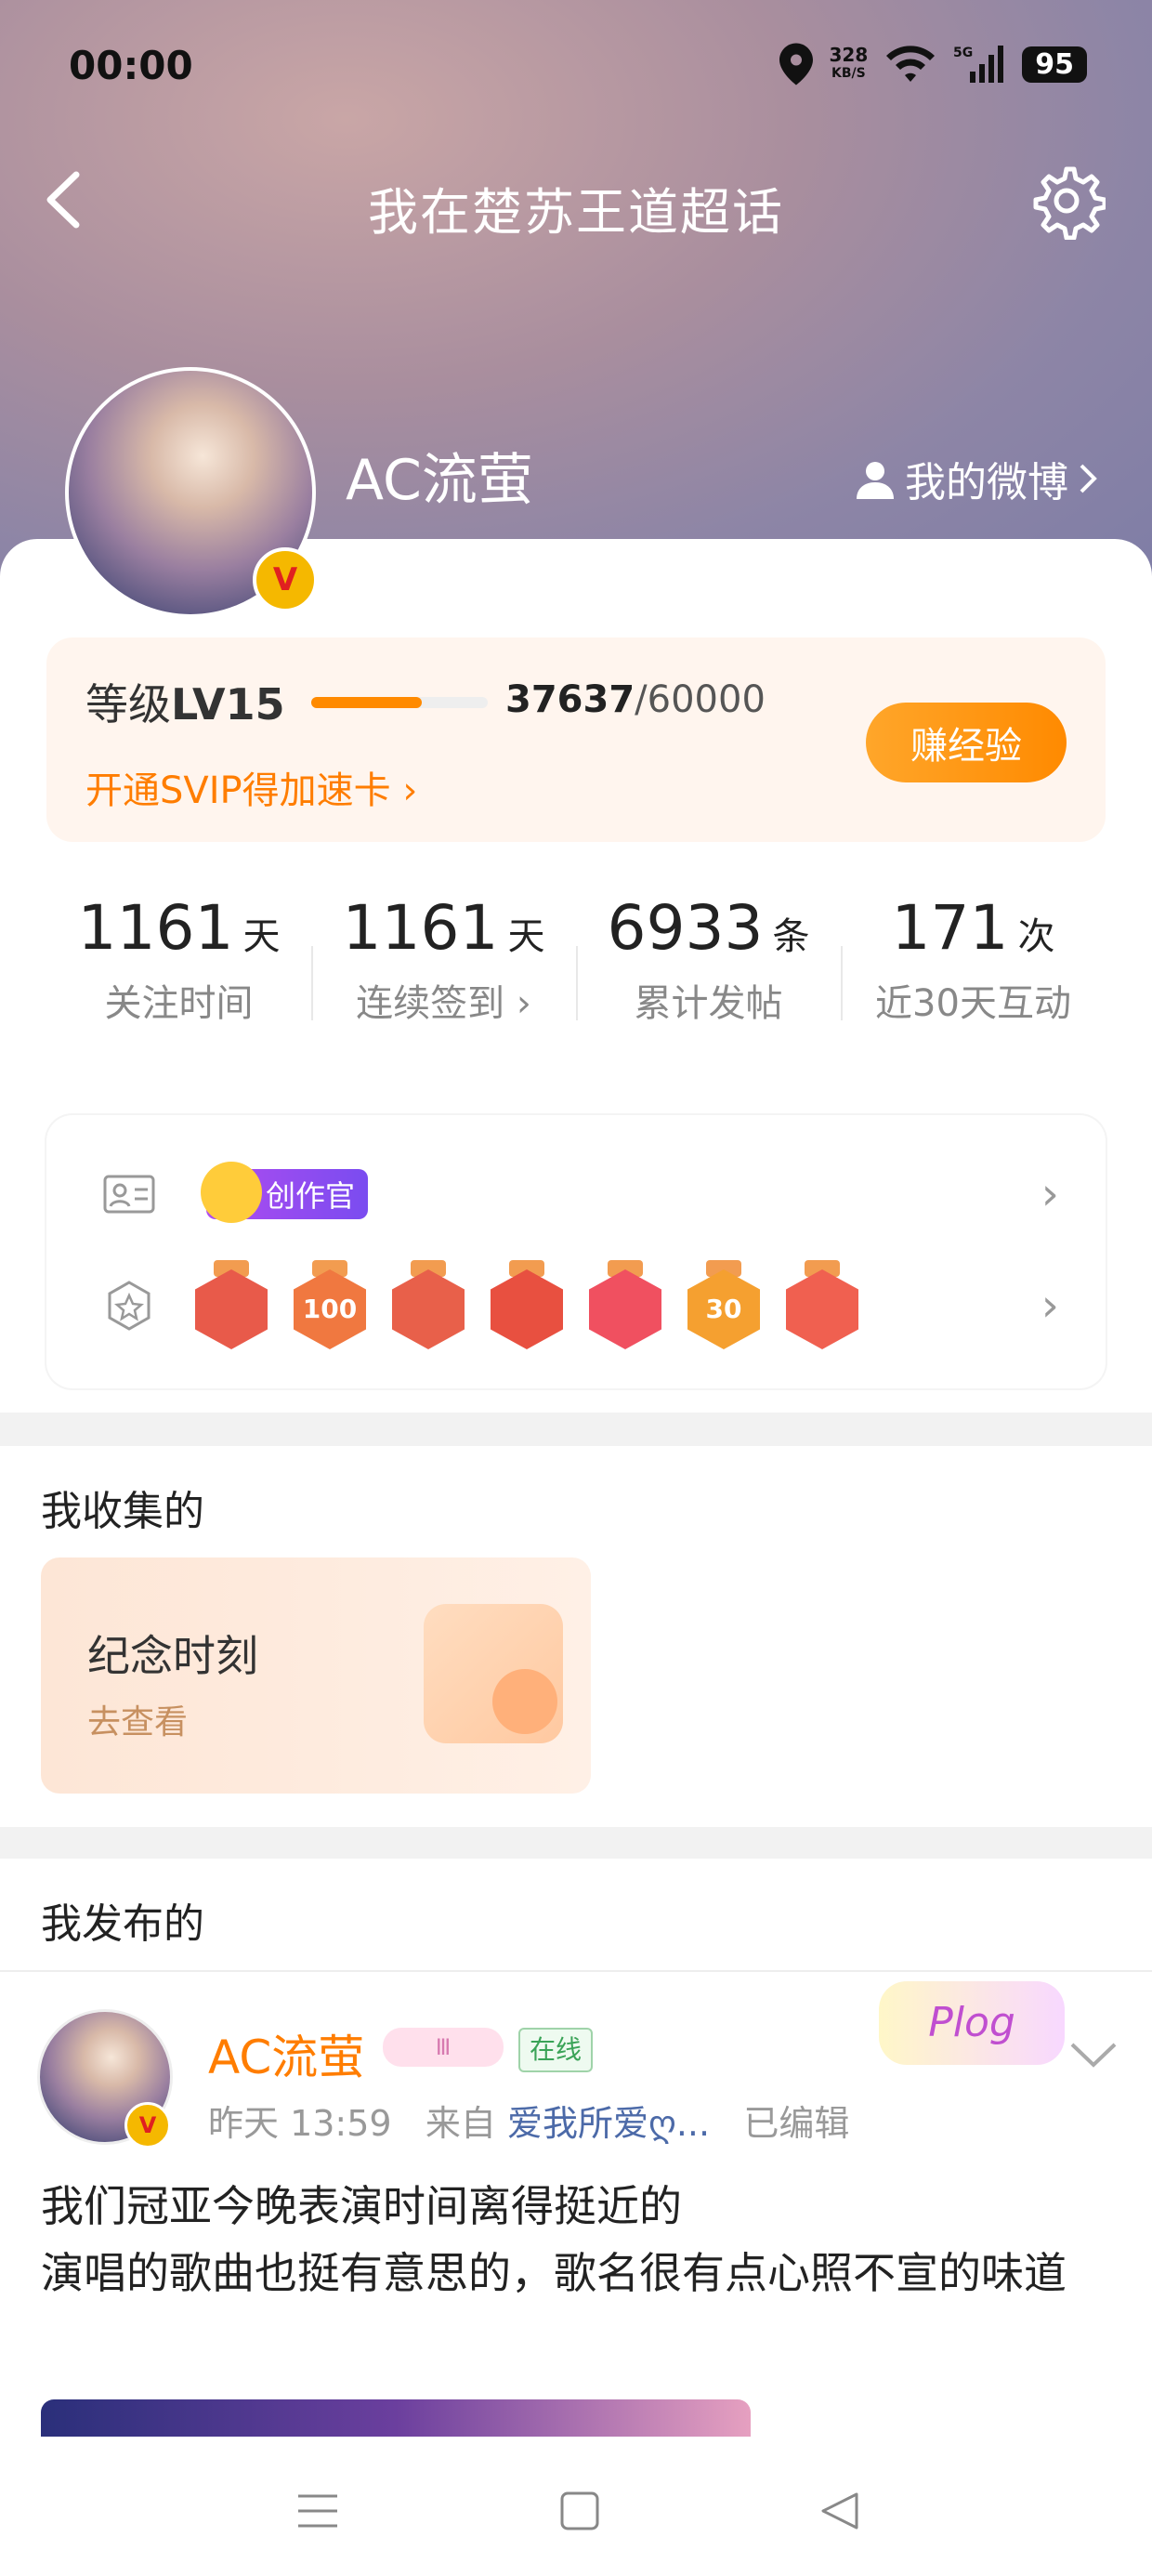 The width and height of the screenshot is (1152, 2576). Describe the element at coordinates (300, 2123) in the screenshot. I see `post-time: 昨天 13:59` at that location.